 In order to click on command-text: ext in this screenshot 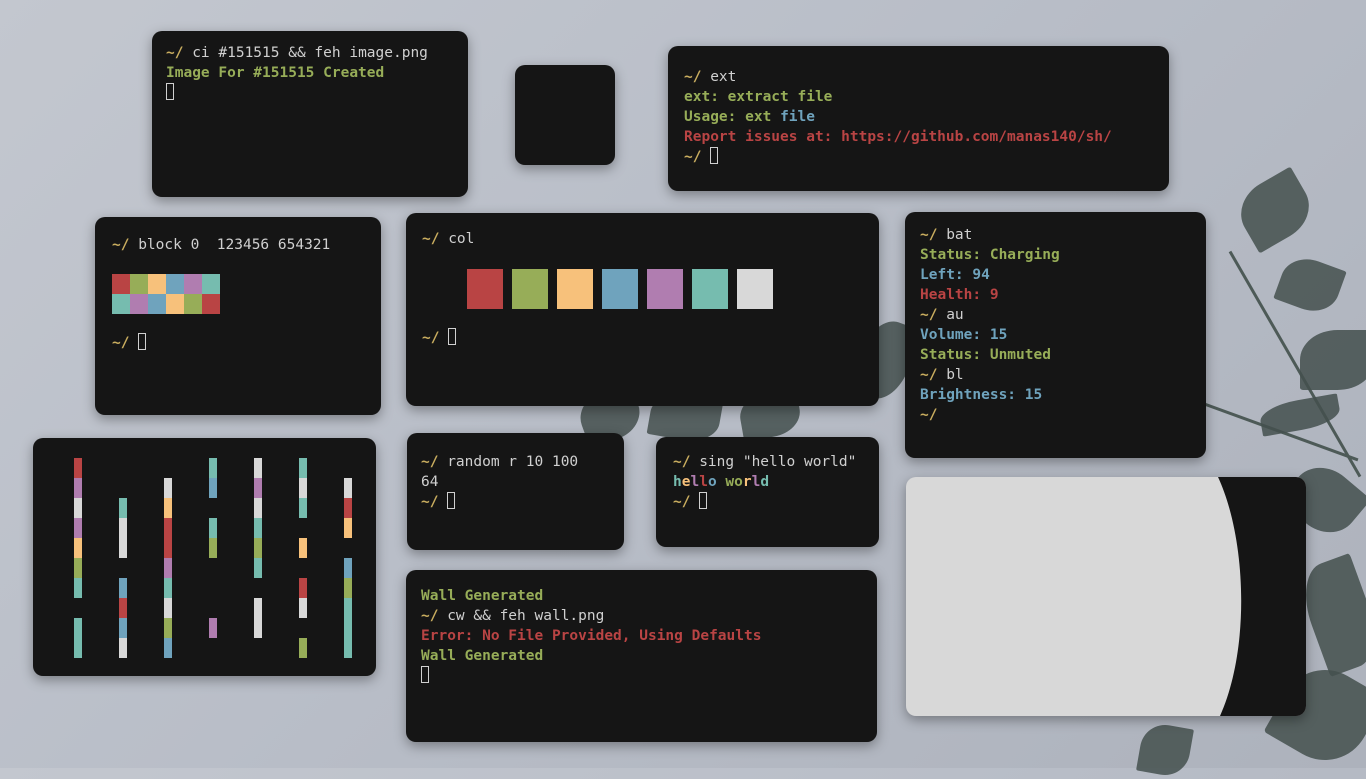, I will do `click(723, 77)`.